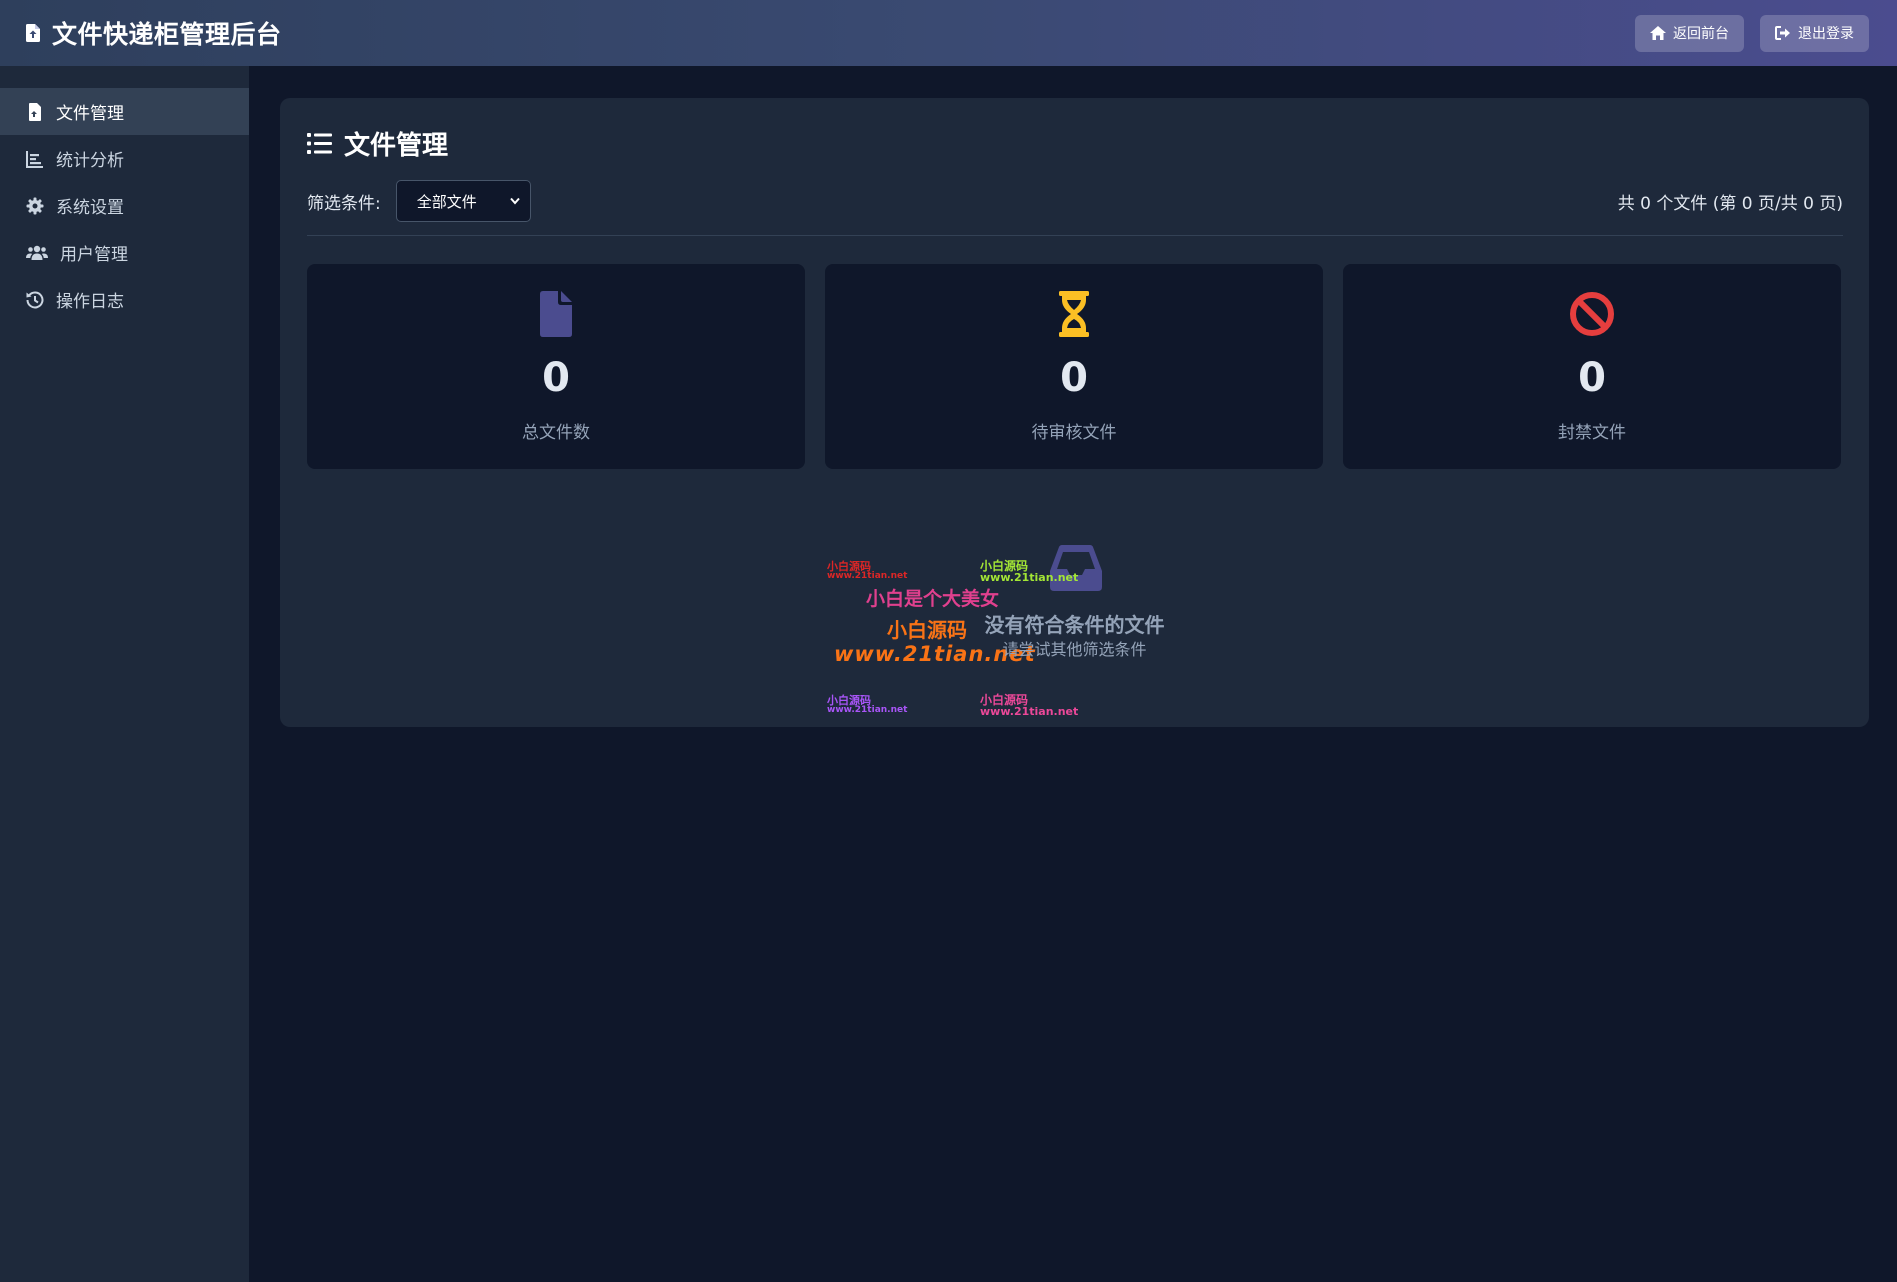  I want to click on stat-card-banned-files: 0 封禁文件, so click(1592, 366).